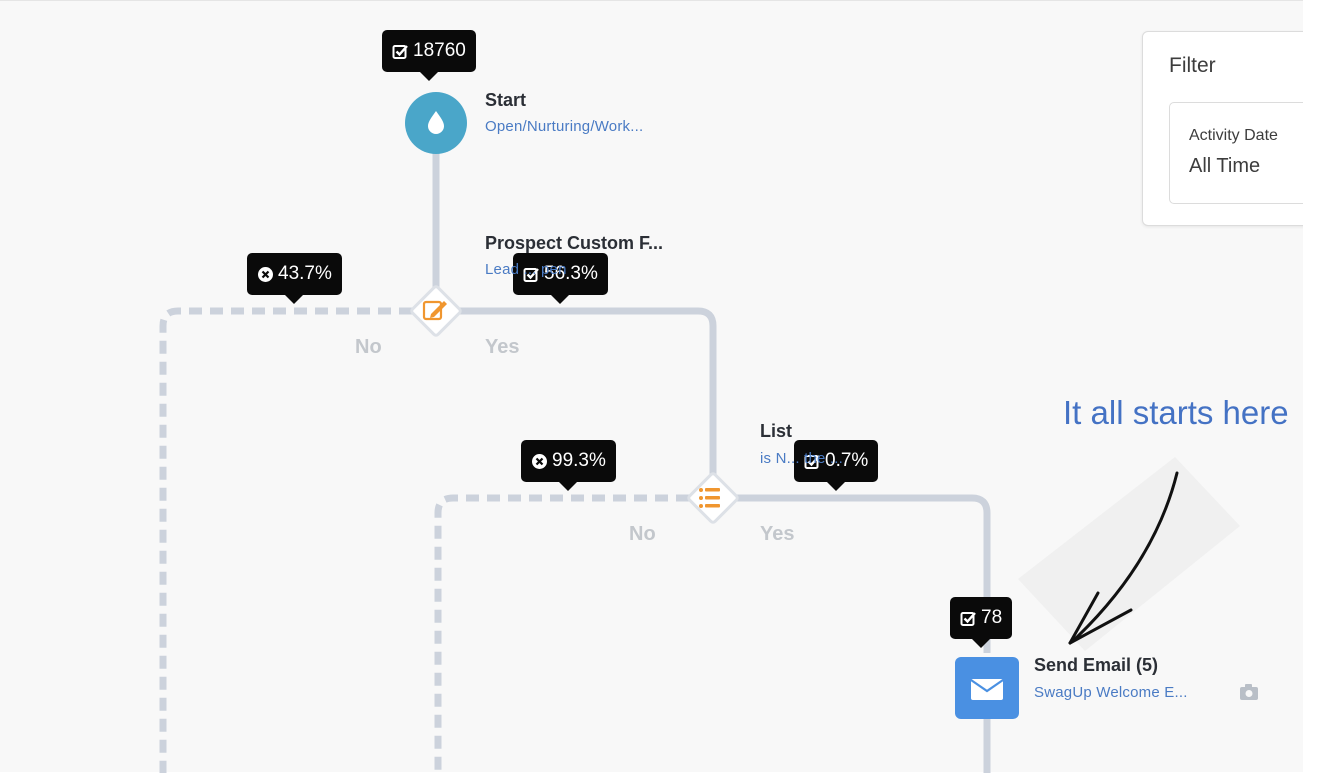  I want to click on email-title: Send Email (5), so click(1096, 665).